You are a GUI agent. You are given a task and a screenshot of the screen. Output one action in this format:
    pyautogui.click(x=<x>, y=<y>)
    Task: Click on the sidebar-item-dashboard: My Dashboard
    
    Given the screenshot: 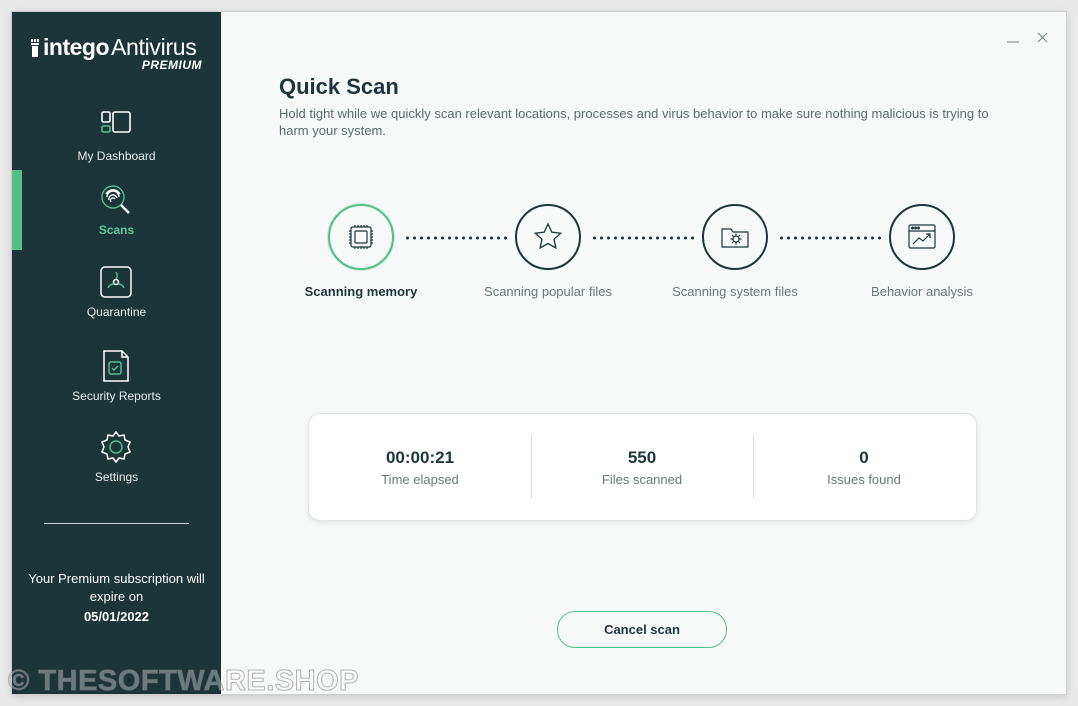 What is the action you would take?
    pyautogui.click(x=116, y=146)
    